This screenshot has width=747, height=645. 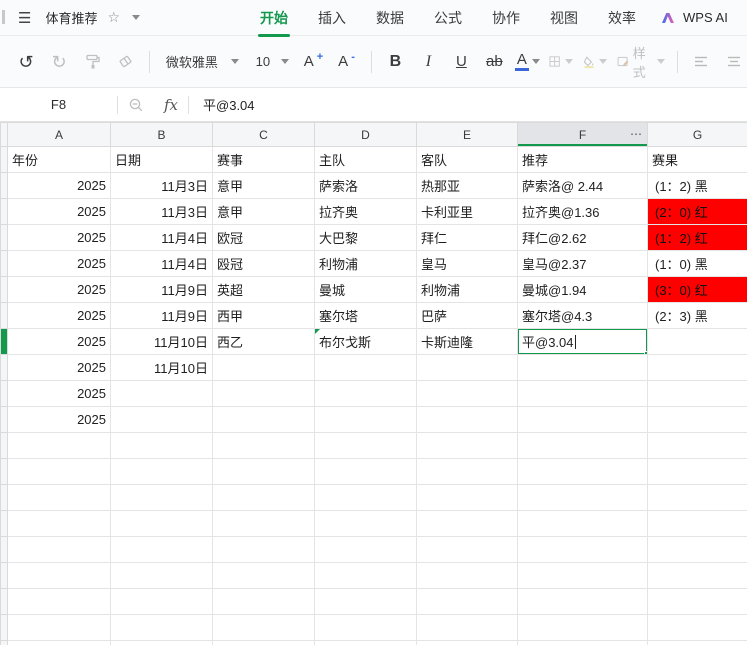 I want to click on cell-flagged: 布尔戈斯, so click(x=365, y=341).